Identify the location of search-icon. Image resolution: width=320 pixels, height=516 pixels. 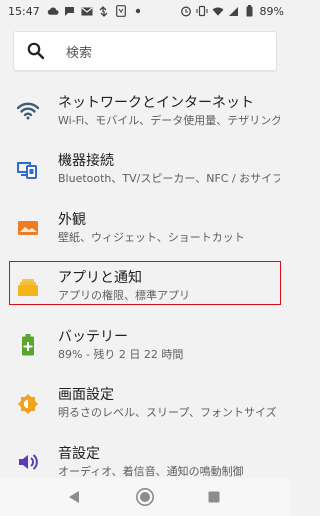
(36, 51).